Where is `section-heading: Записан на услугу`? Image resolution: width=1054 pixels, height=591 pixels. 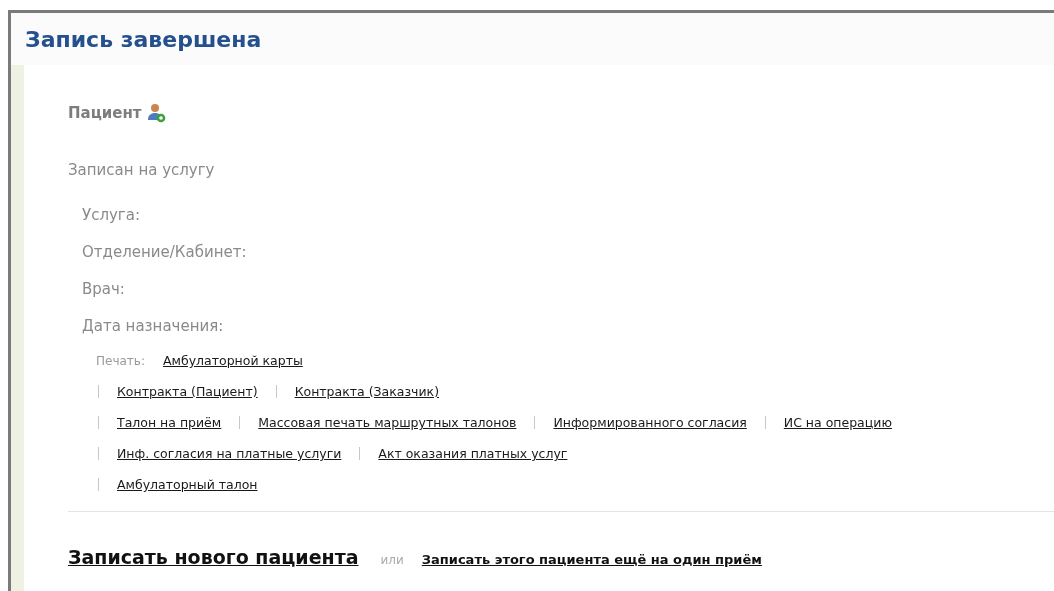 section-heading: Записан на услугу is located at coordinates (142, 170).